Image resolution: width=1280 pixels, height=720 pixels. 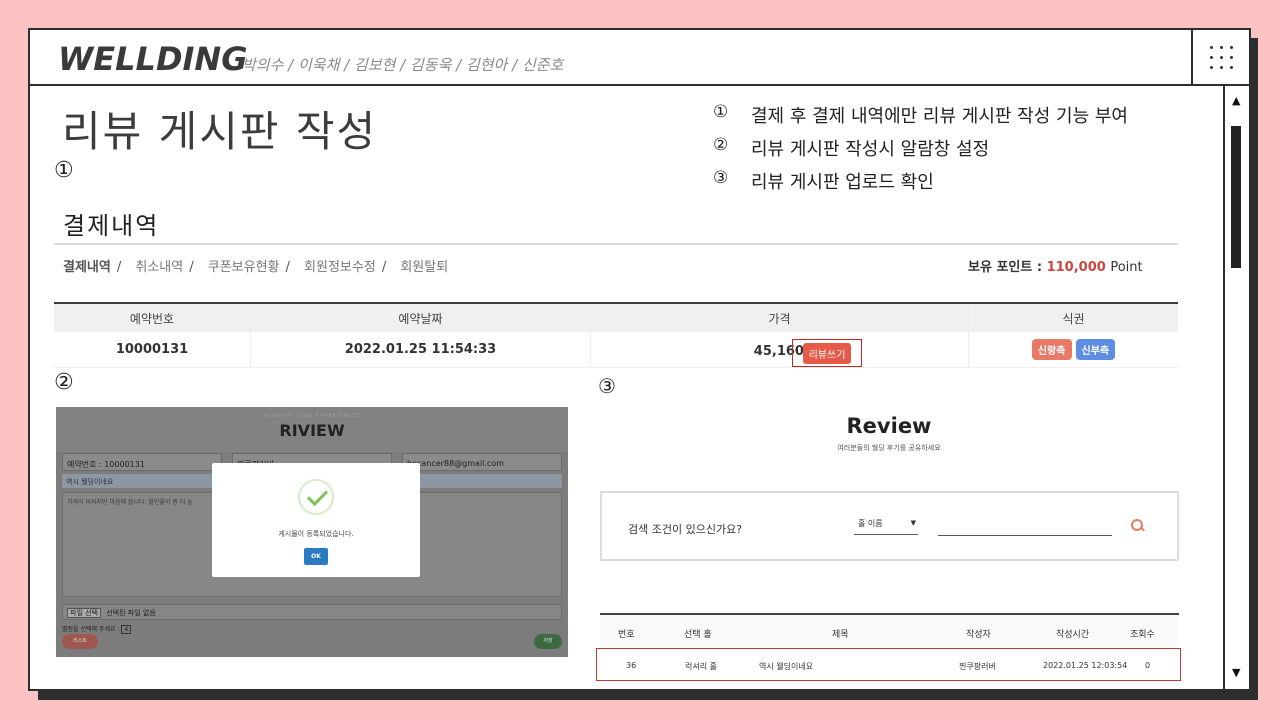 I want to click on row-writer: 찐쿠팡러버, so click(x=977, y=666).